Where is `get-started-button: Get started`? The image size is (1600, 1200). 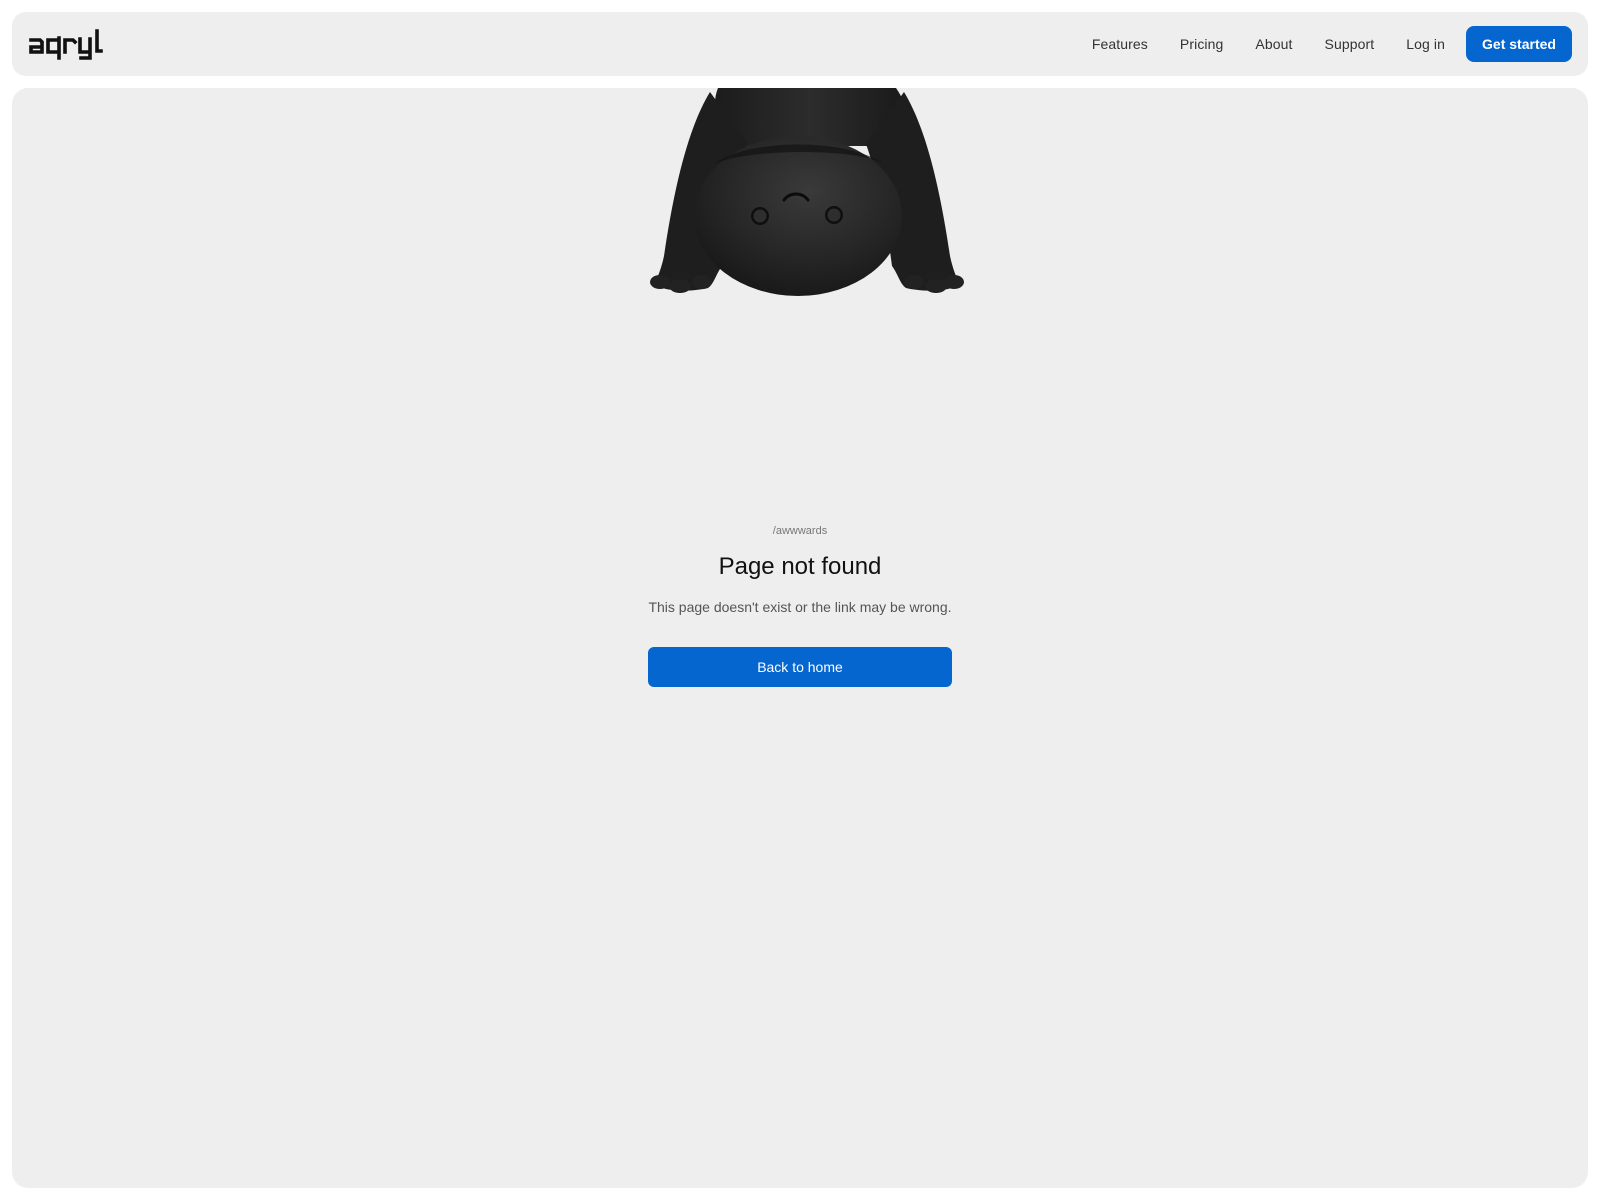
get-started-button: Get started is located at coordinates (1519, 44).